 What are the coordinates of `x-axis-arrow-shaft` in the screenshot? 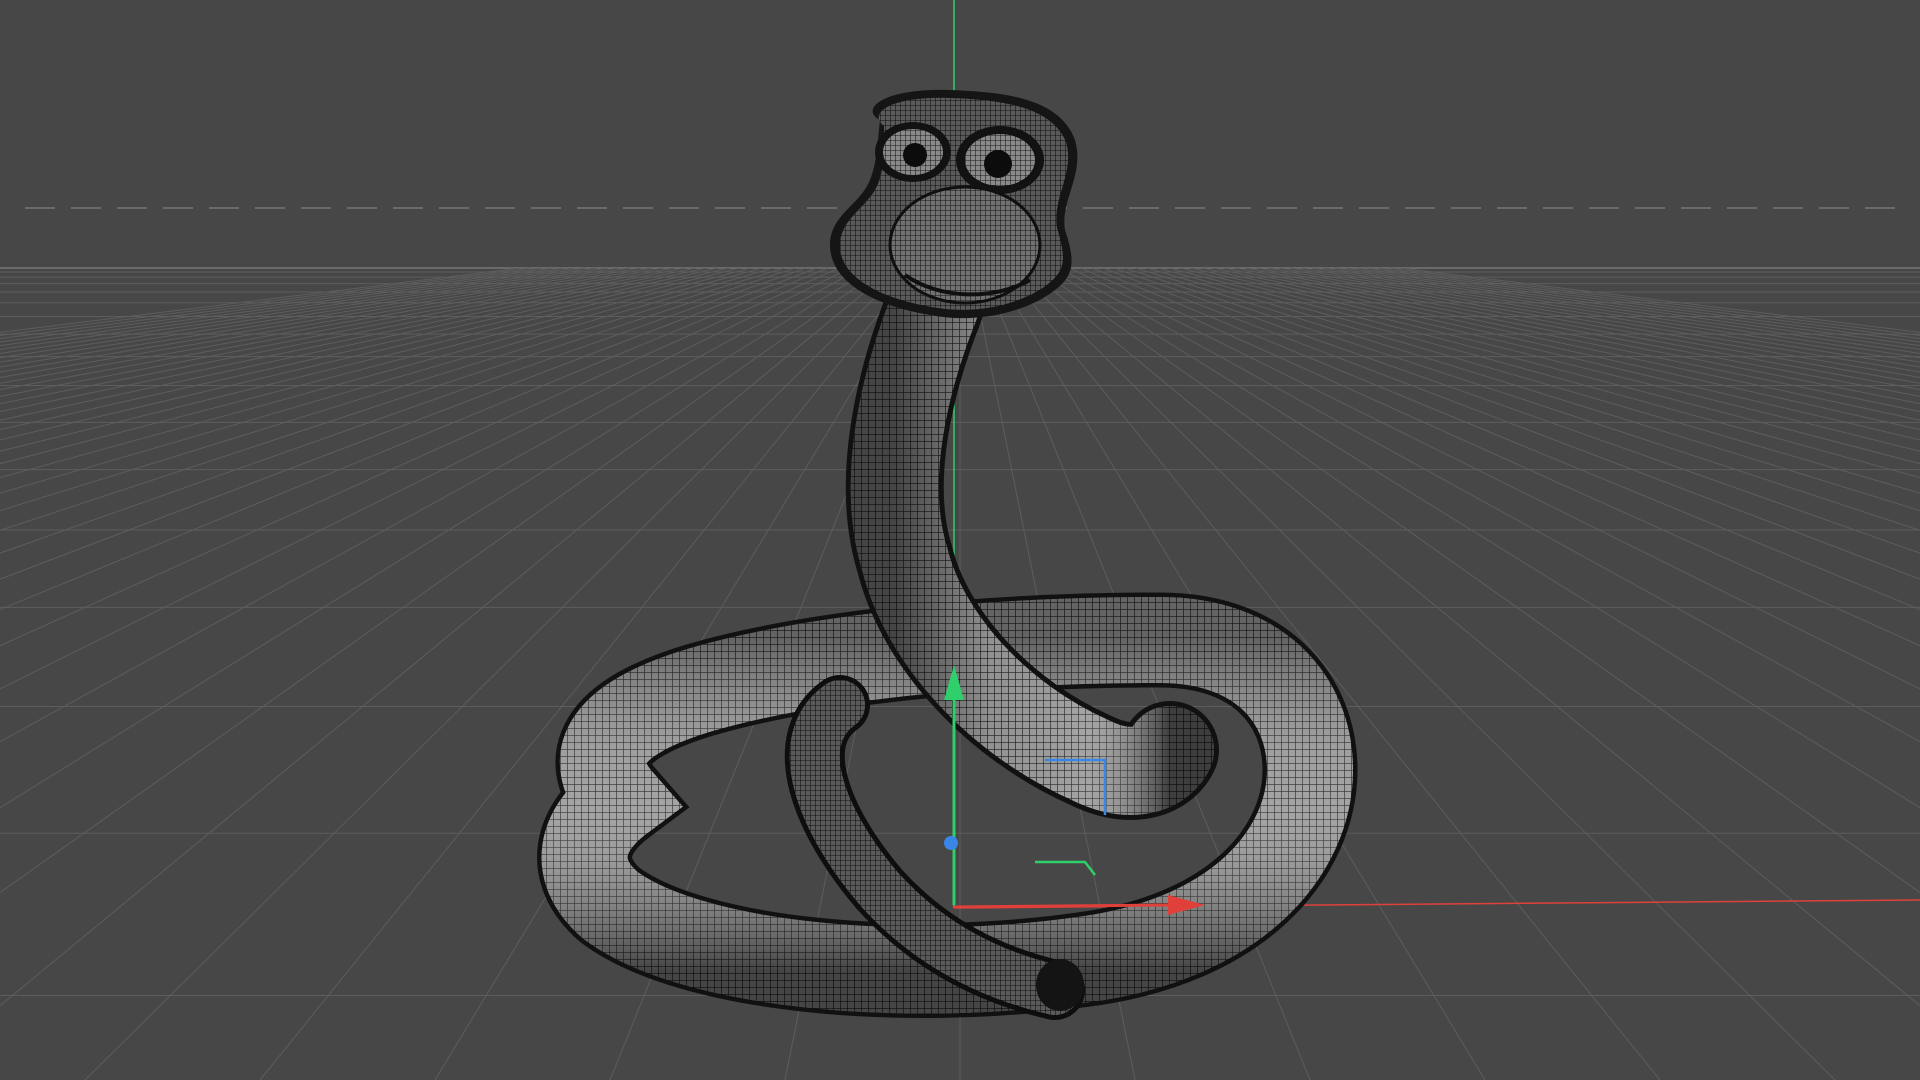 It's located at (1062, 906).